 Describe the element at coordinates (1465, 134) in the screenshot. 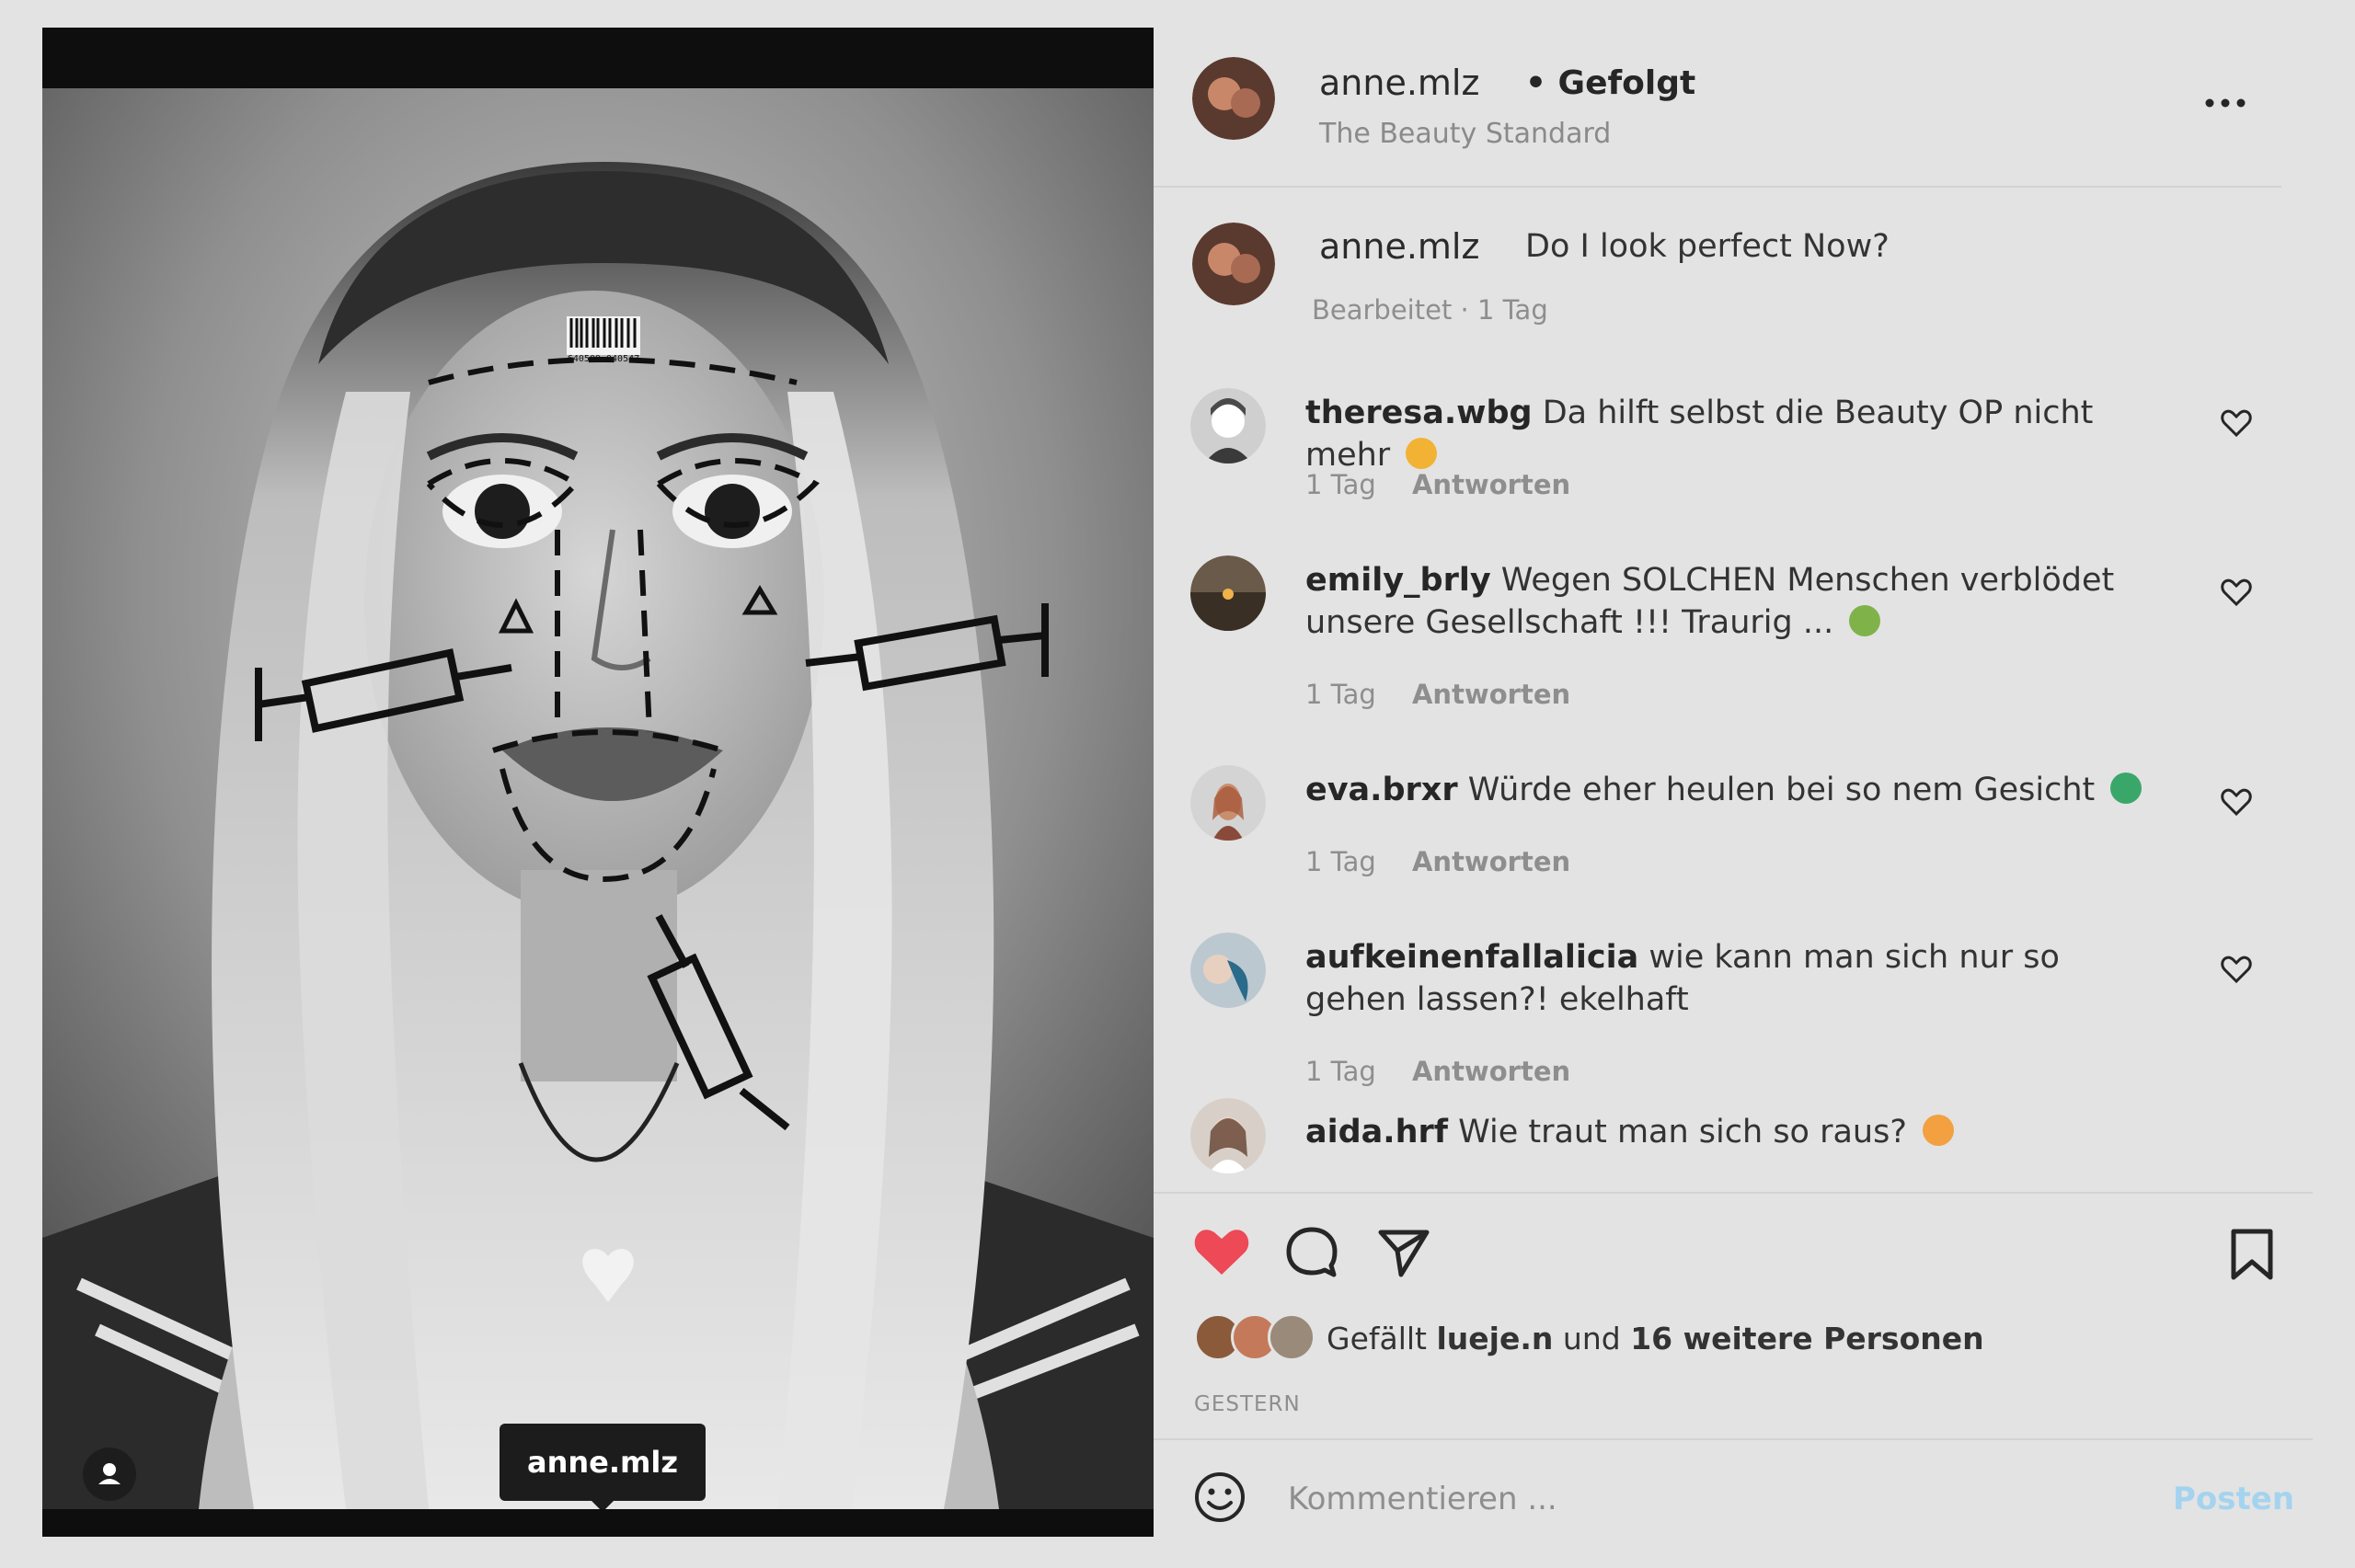

I see `author-subtitle: The Beauty Standard` at that location.